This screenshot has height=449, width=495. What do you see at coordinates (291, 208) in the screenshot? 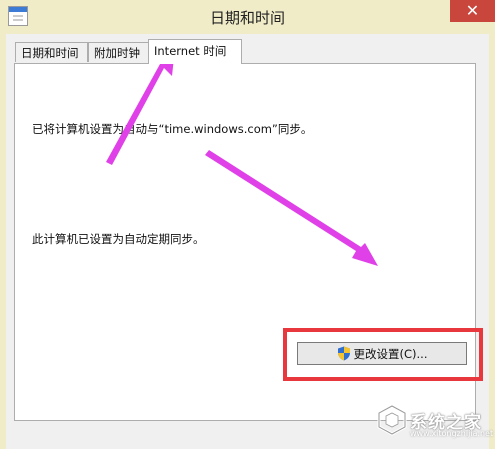
I see `arrow-to-change-settings` at bounding box center [291, 208].